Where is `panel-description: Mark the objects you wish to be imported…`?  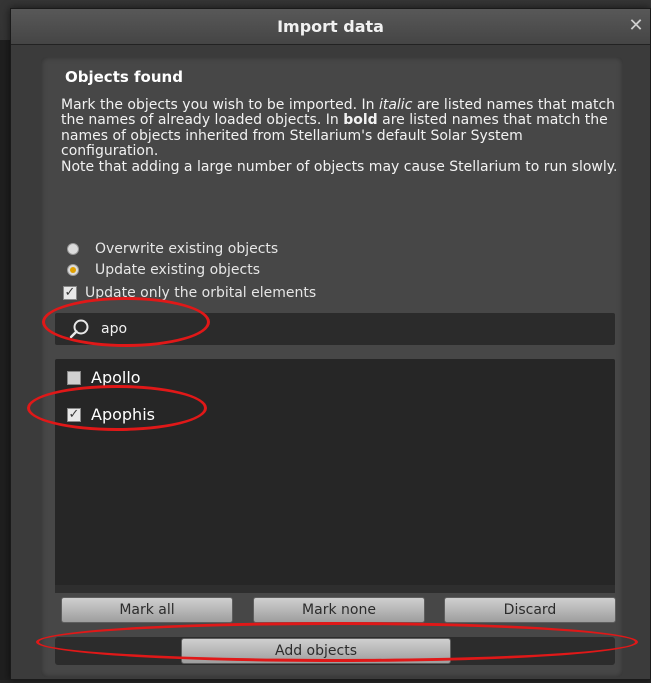 panel-description: Mark the objects you wish to be imported… is located at coordinates (339, 136).